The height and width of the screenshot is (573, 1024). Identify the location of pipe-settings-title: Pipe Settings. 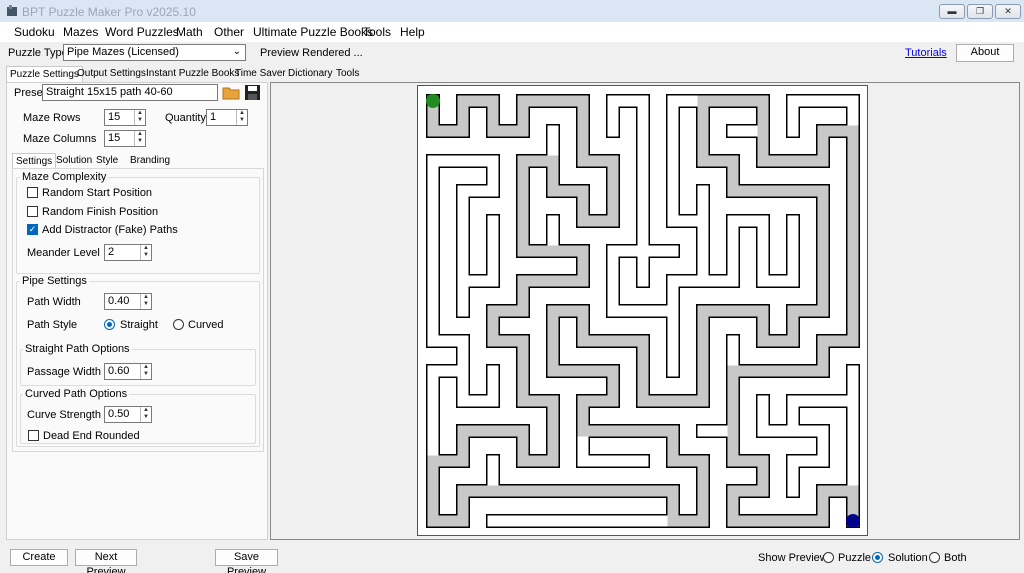
(54, 281).